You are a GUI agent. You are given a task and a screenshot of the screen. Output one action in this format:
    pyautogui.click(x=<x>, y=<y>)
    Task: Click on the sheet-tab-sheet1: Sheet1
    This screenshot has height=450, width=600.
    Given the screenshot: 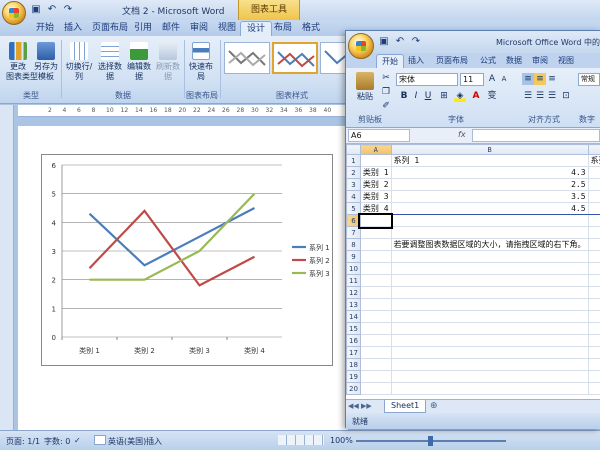 What is the action you would take?
    pyautogui.click(x=405, y=406)
    